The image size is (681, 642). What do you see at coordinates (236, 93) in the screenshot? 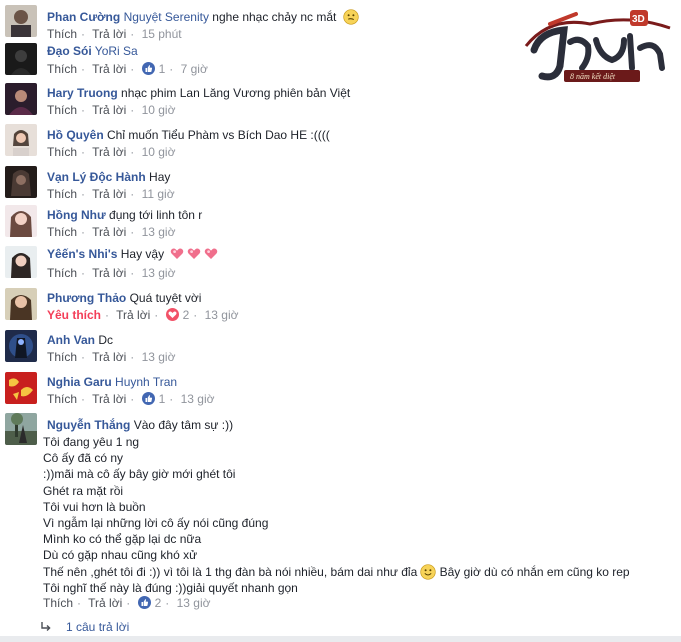
I see `comment-text: nhạc phim Lan Lăng Vương phiên bản Việt` at bounding box center [236, 93].